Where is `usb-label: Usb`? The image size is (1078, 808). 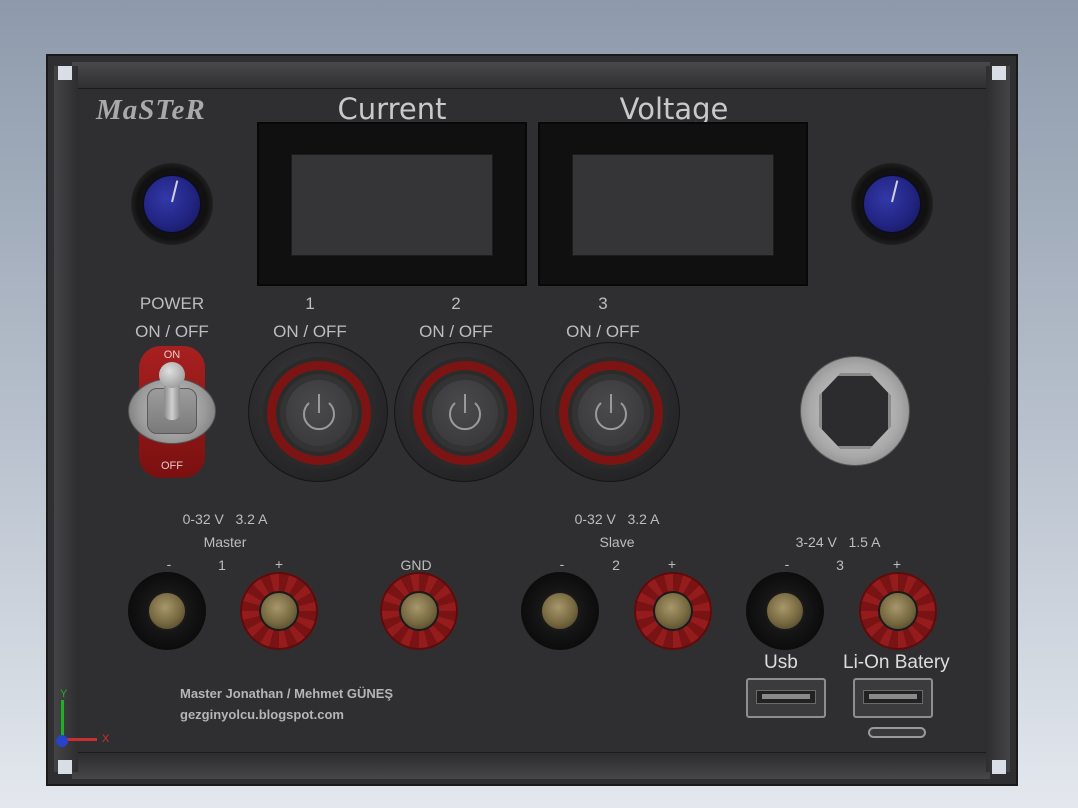 usb-label: Usb is located at coordinates (781, 662).